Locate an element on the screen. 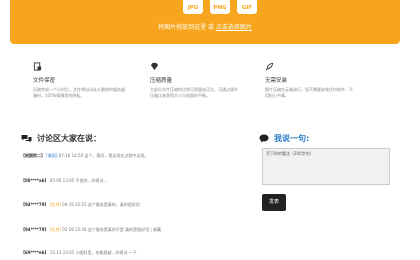  jpg-format-badge: JPG is located at coordinates (193, 7).